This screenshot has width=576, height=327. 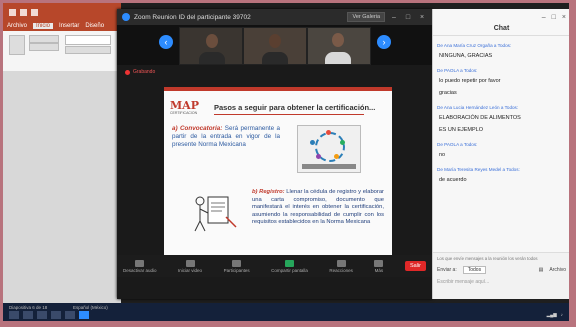 I want to click on share-screen-button: Compartir pantalla, so click(x=289, y=266).